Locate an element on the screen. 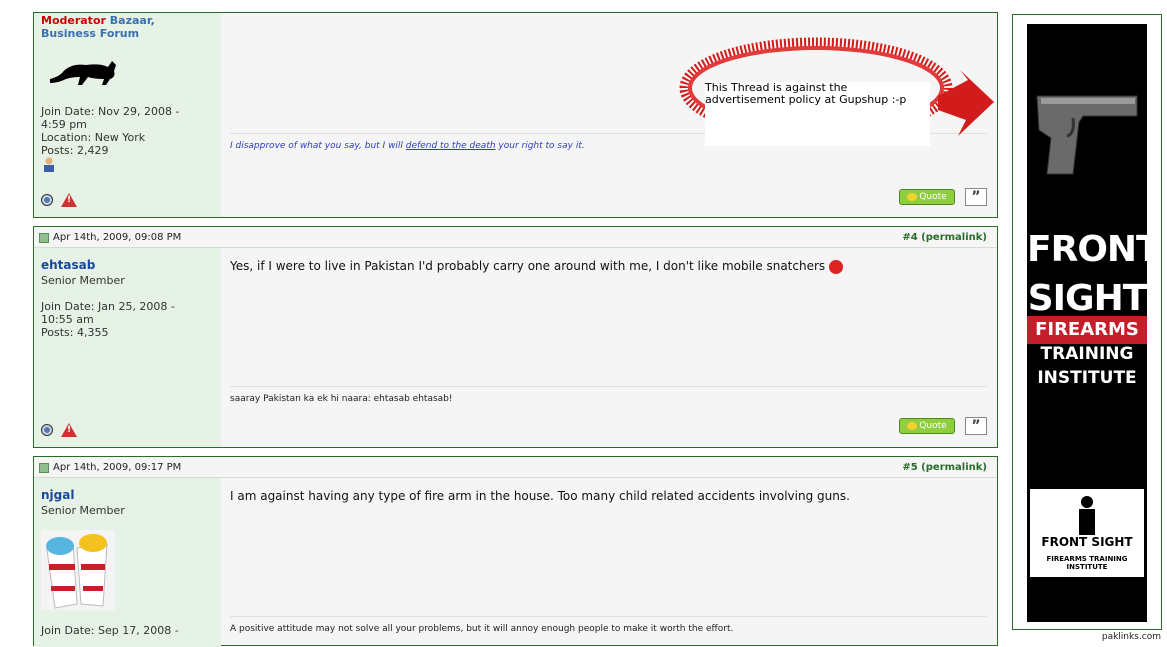  ad-line-training: Training is located at coordinates (1087, 354).